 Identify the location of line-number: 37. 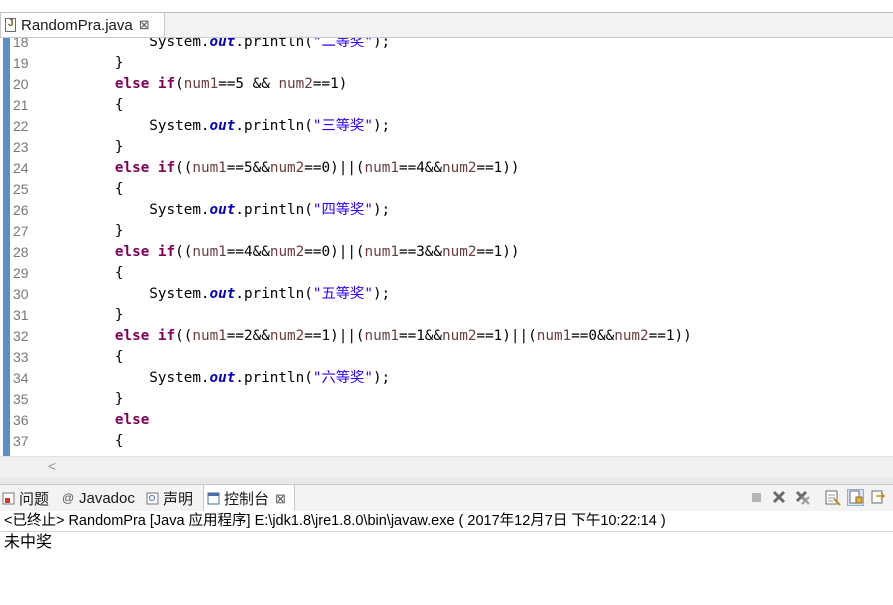
(21, 441).